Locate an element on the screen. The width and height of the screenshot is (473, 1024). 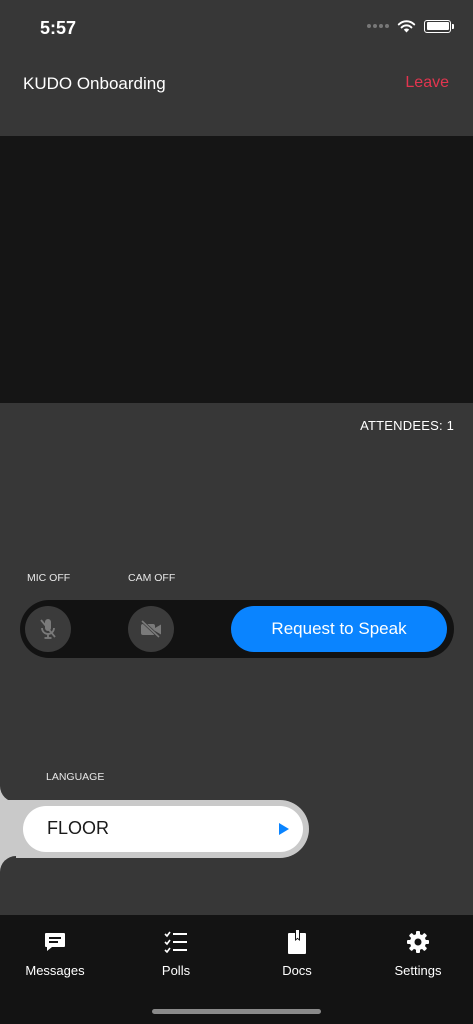
app-header: KUDO Onboarding Leave is located at coordinates (236, 96).